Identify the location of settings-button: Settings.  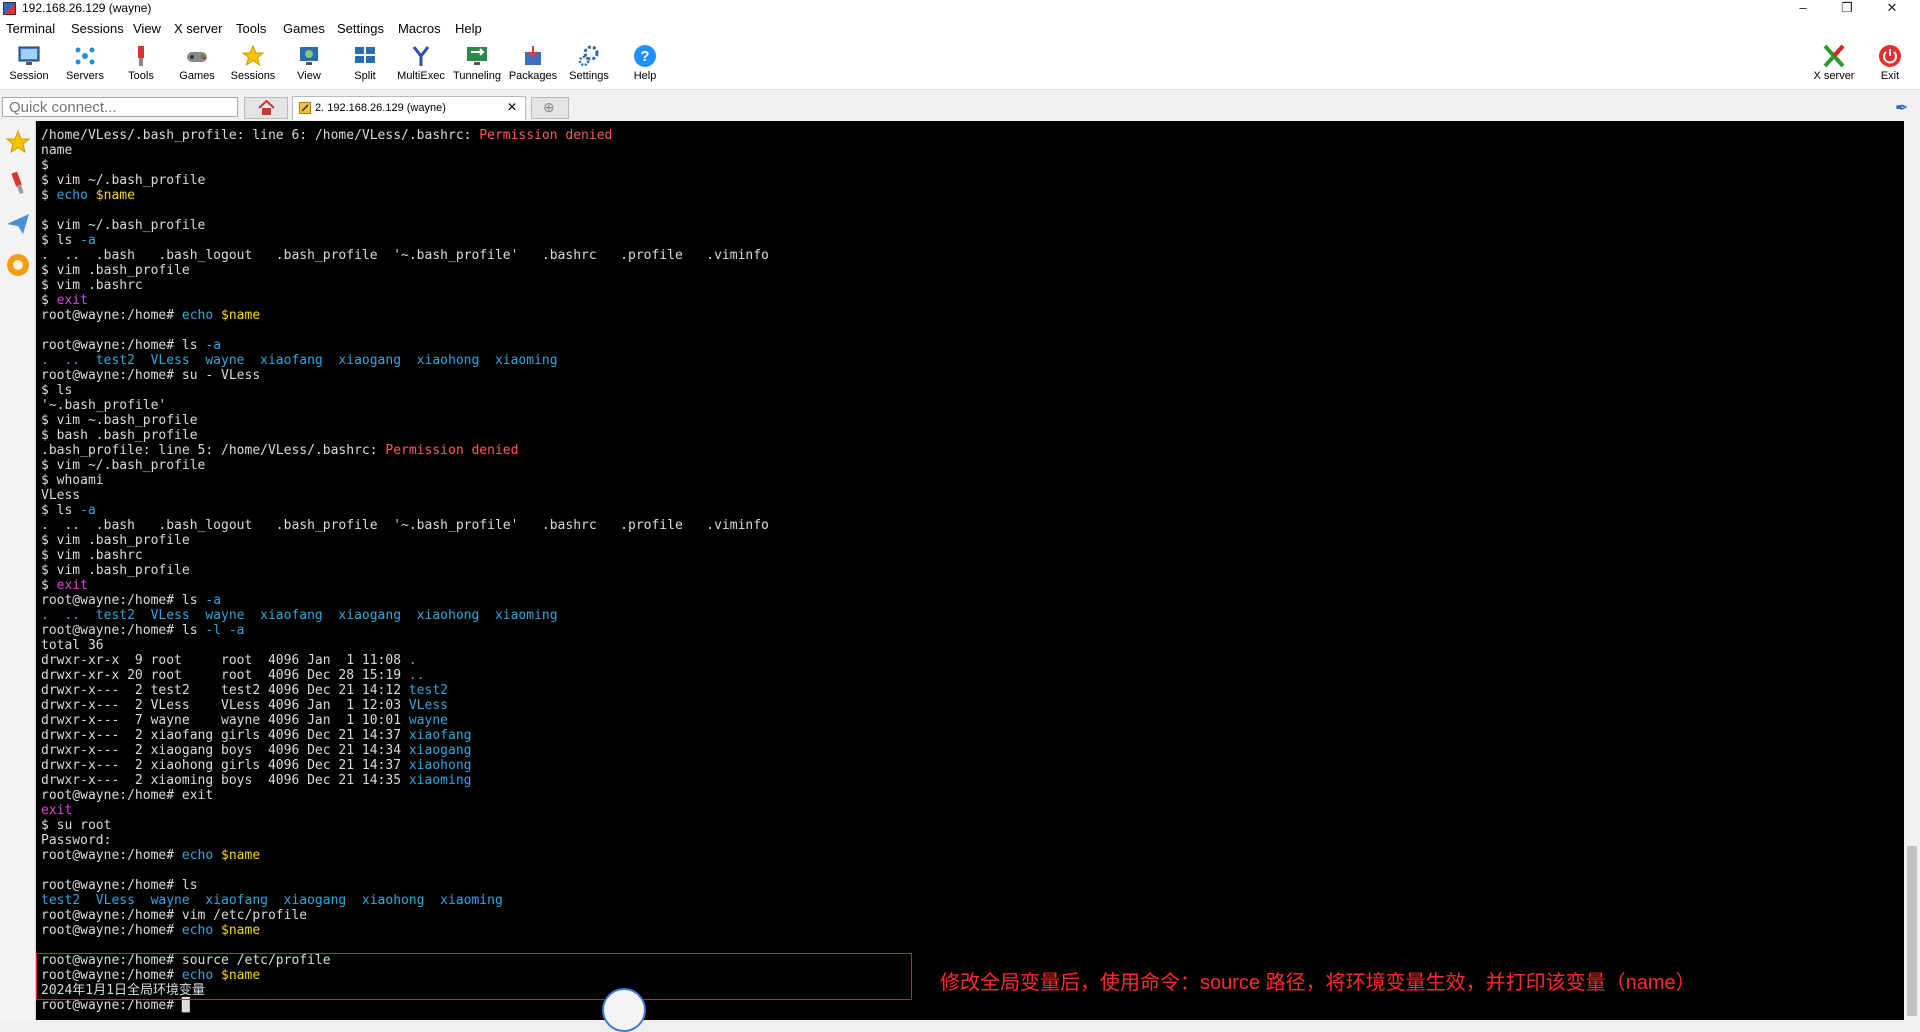
(589, 64).